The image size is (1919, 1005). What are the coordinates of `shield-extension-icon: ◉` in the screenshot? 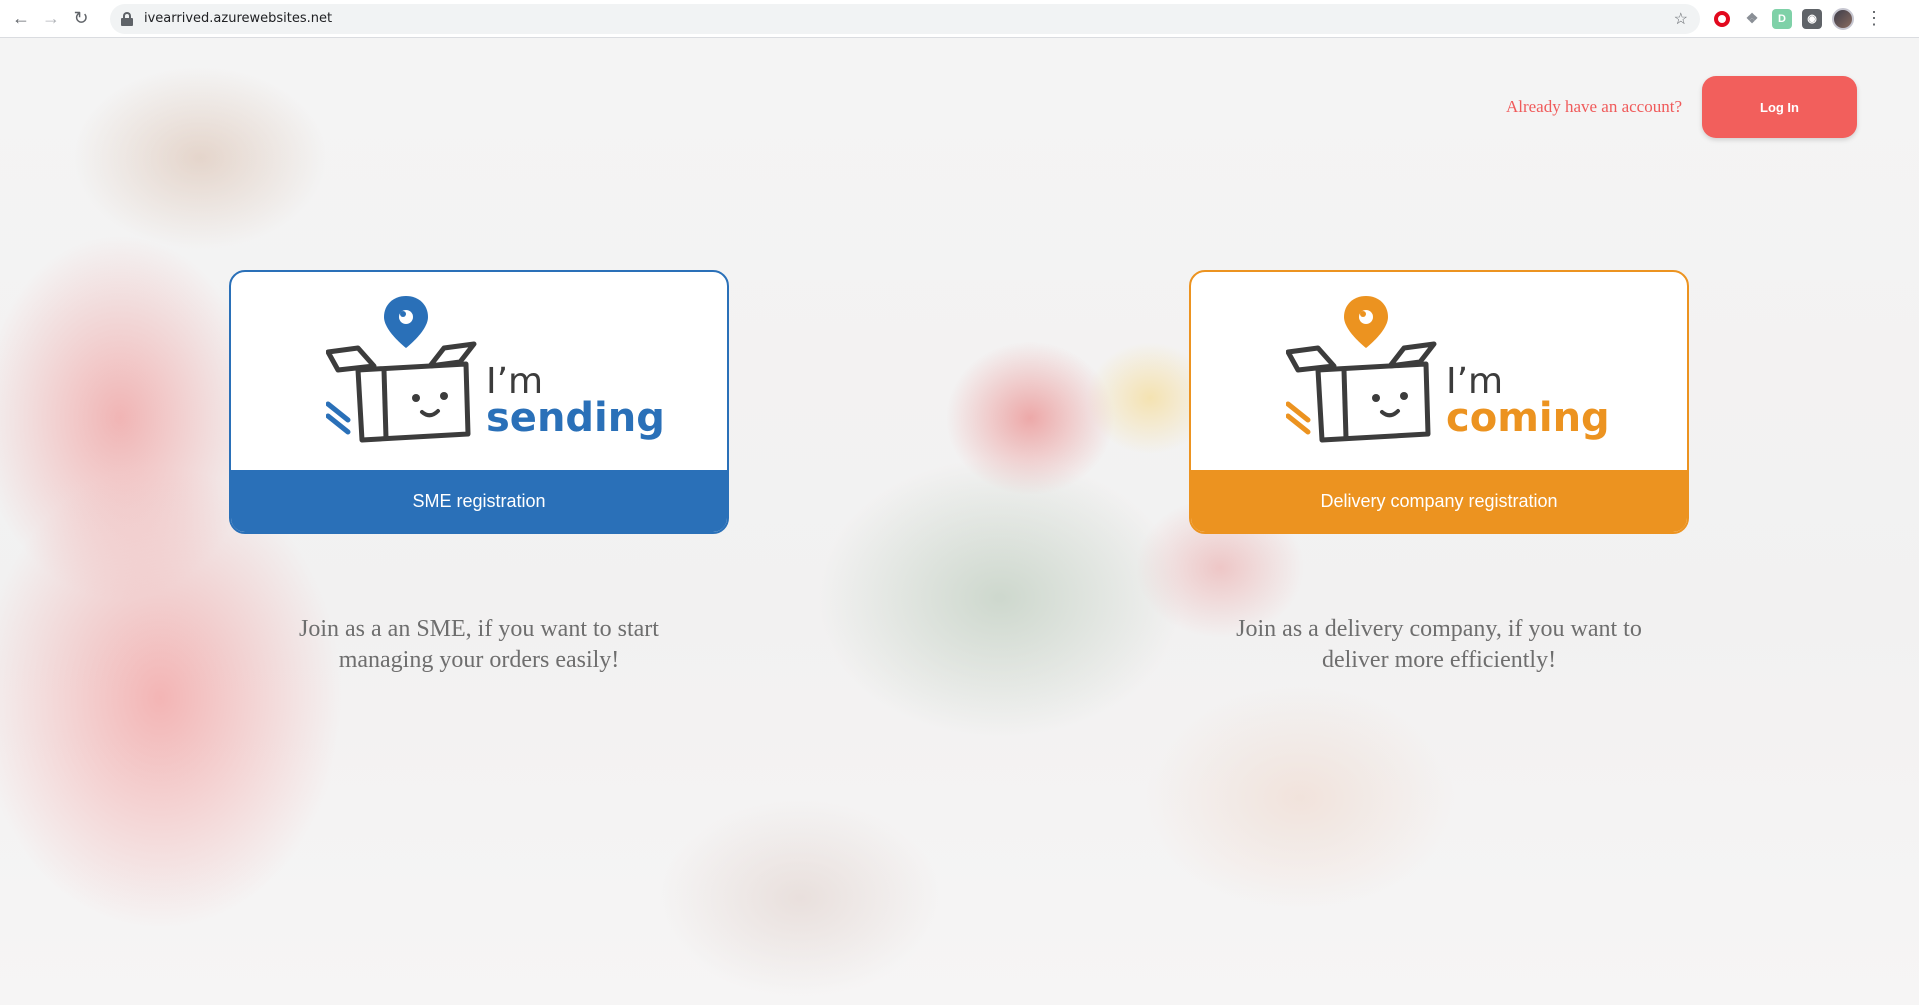 It's located at (1812, 18).